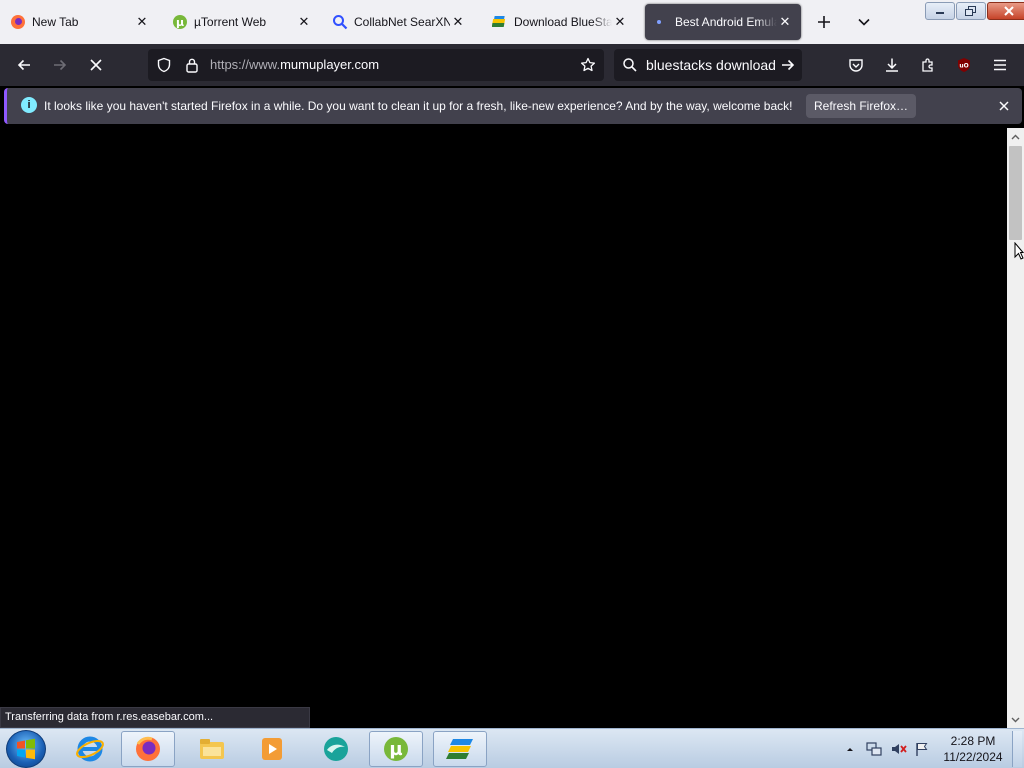 This screenshot has height=768, width=1024. I want to click on forward-button, so click(60, 65).